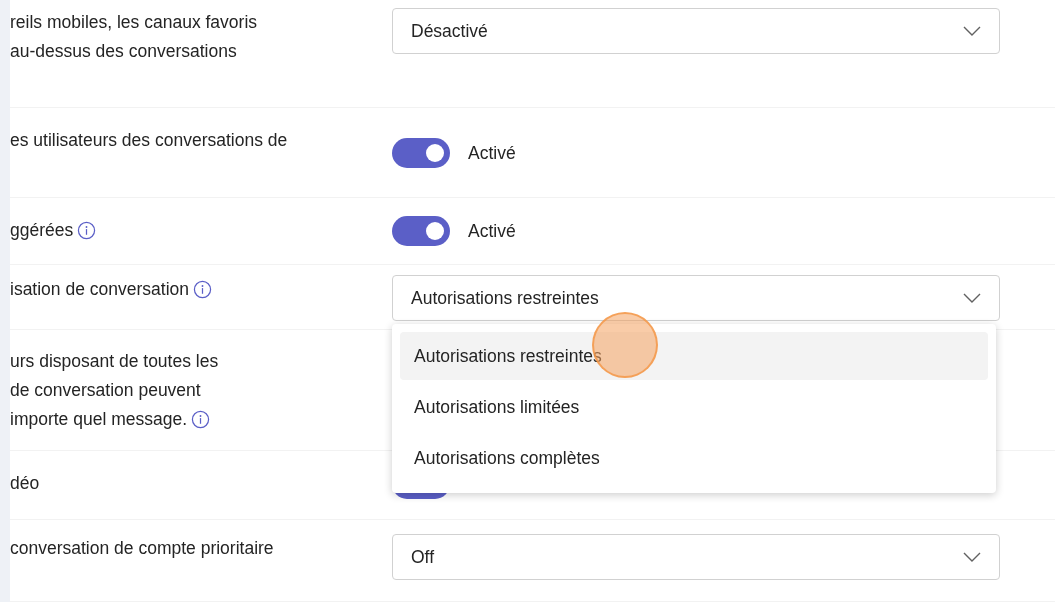 The image size is (1055, 602). What do you see at coordinates (99, 289) in the screenshot?
I see `setting-label: isation de conversation` at bounding box center [99, 289].